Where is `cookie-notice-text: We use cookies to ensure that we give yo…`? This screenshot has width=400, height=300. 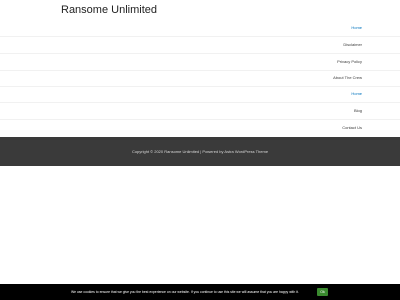
cookie-notice-text: We use cookies to ensure that we give yo… is located at coordinates (185, 292).